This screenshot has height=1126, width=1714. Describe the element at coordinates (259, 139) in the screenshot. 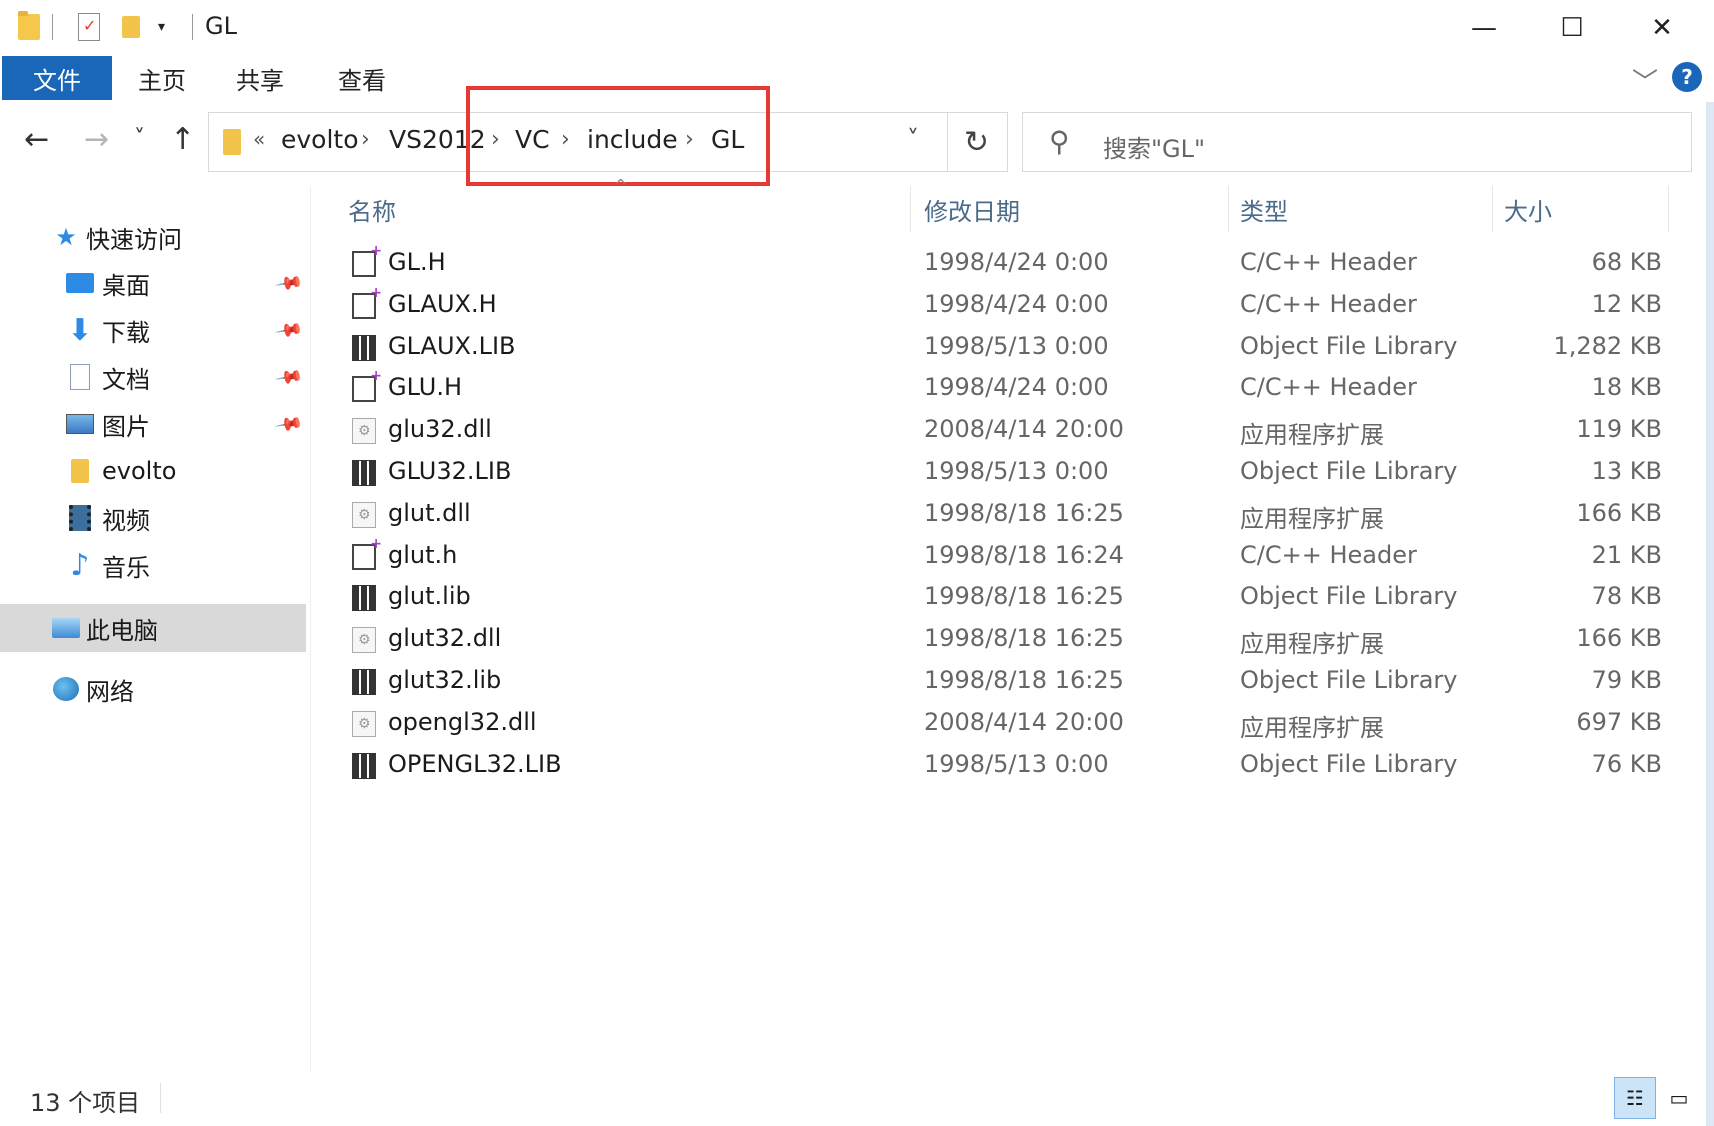

I see `overflow-chevron-icon: «` at that location.